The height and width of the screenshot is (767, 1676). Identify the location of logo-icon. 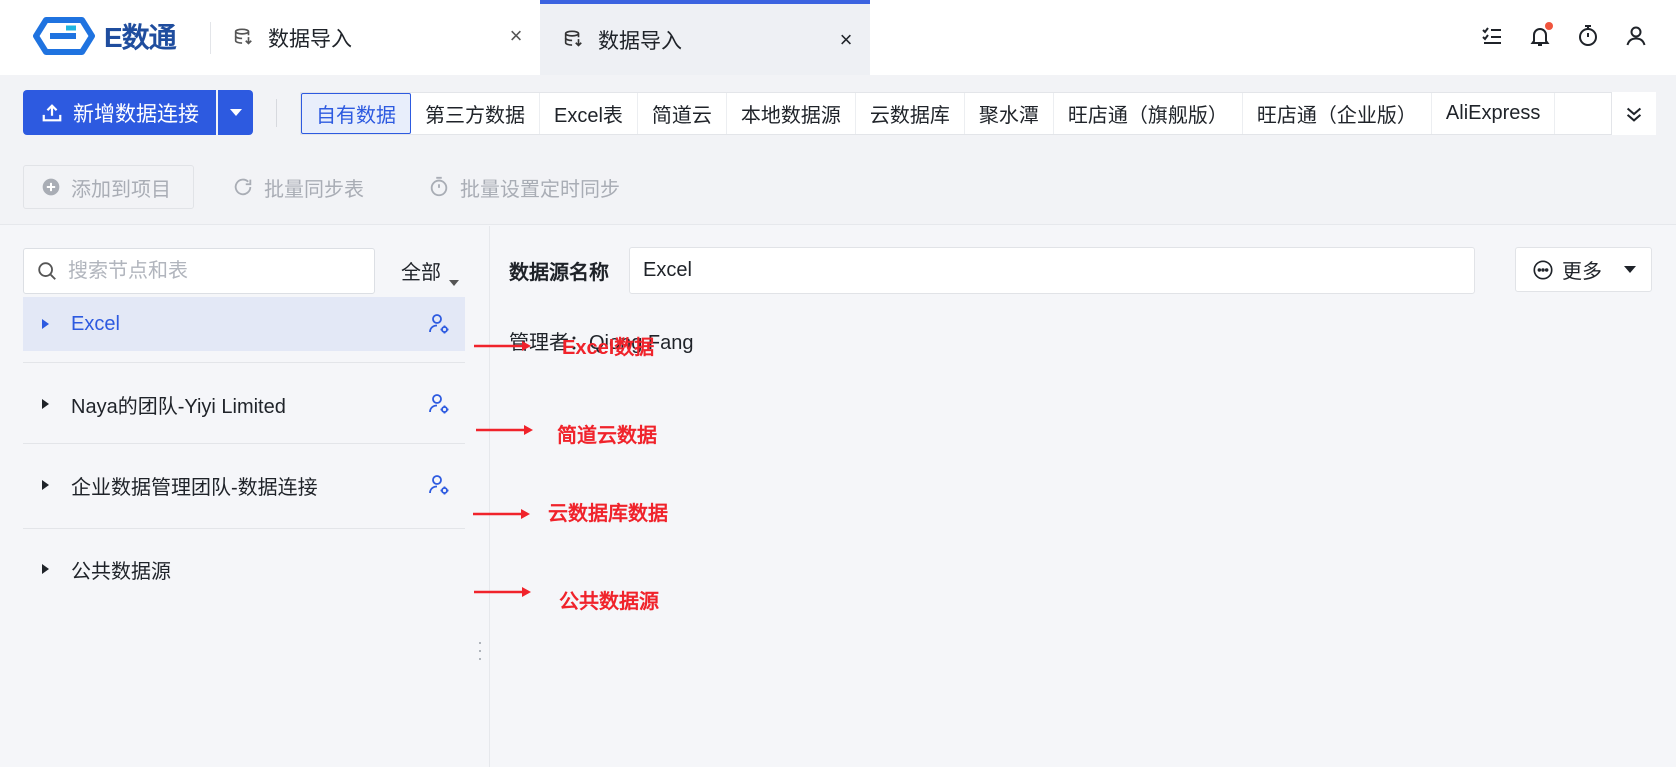
(64, 36).